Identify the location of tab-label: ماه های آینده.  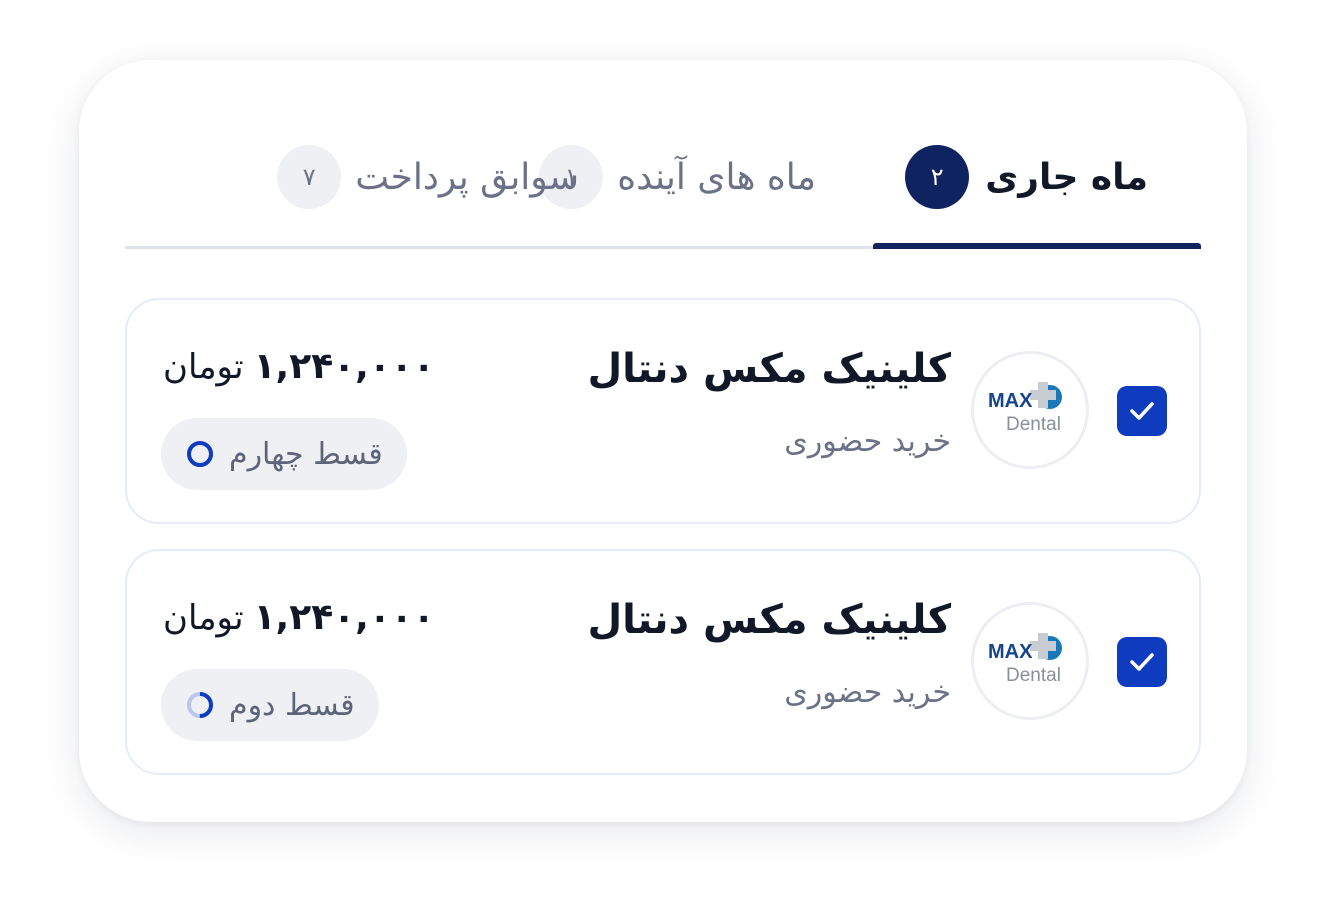
(716, 177).